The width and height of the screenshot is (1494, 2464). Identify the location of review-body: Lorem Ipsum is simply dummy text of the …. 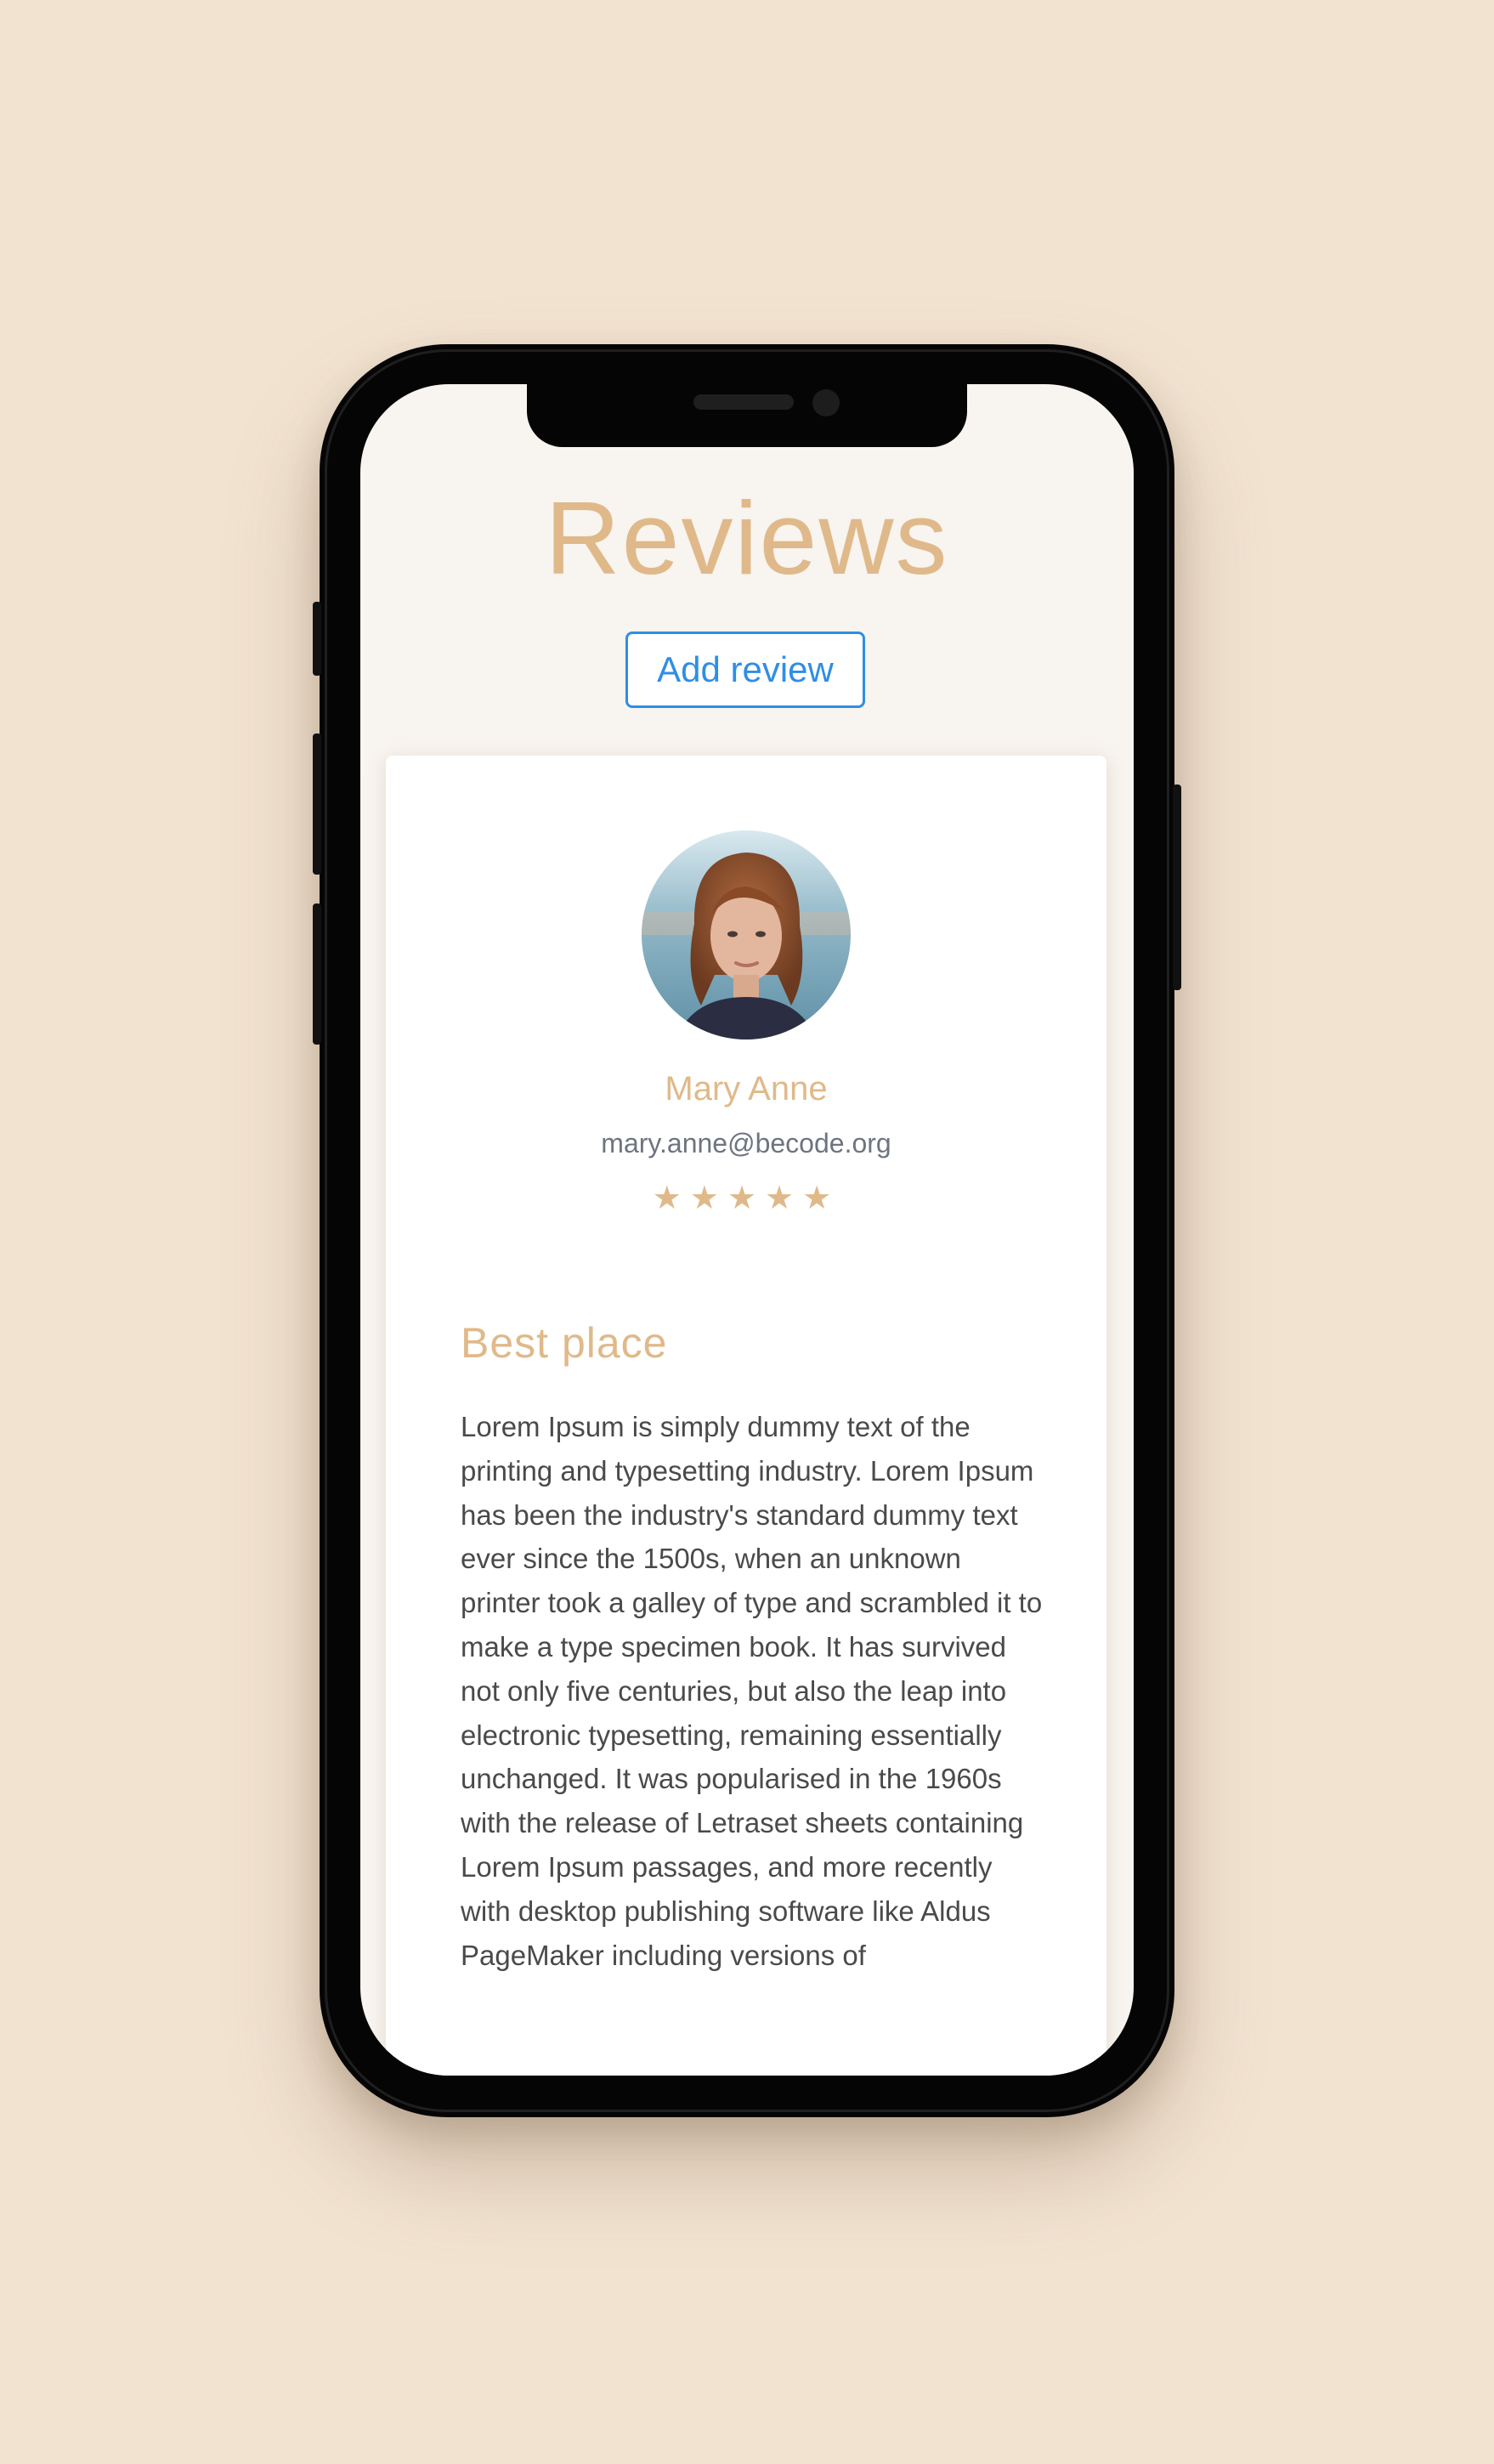
(752, 1691).